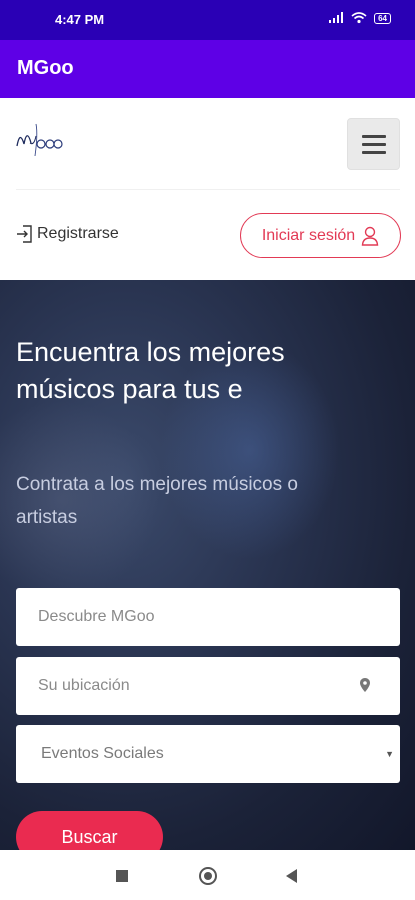 Image resolution: width=415 pixels, height=900 pixels. What do you see at coordinates (207, 20) in the screenshot?
I see `status-bar: 4:47 PM 64` at bounding box center [207, 20].